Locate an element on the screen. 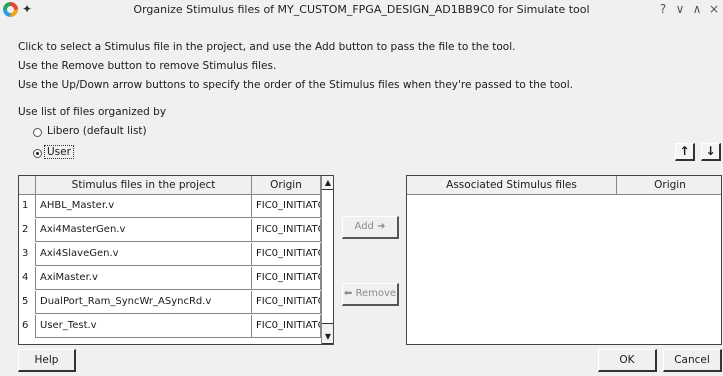  user-radio-label: User is located at coordinates (59, 152).